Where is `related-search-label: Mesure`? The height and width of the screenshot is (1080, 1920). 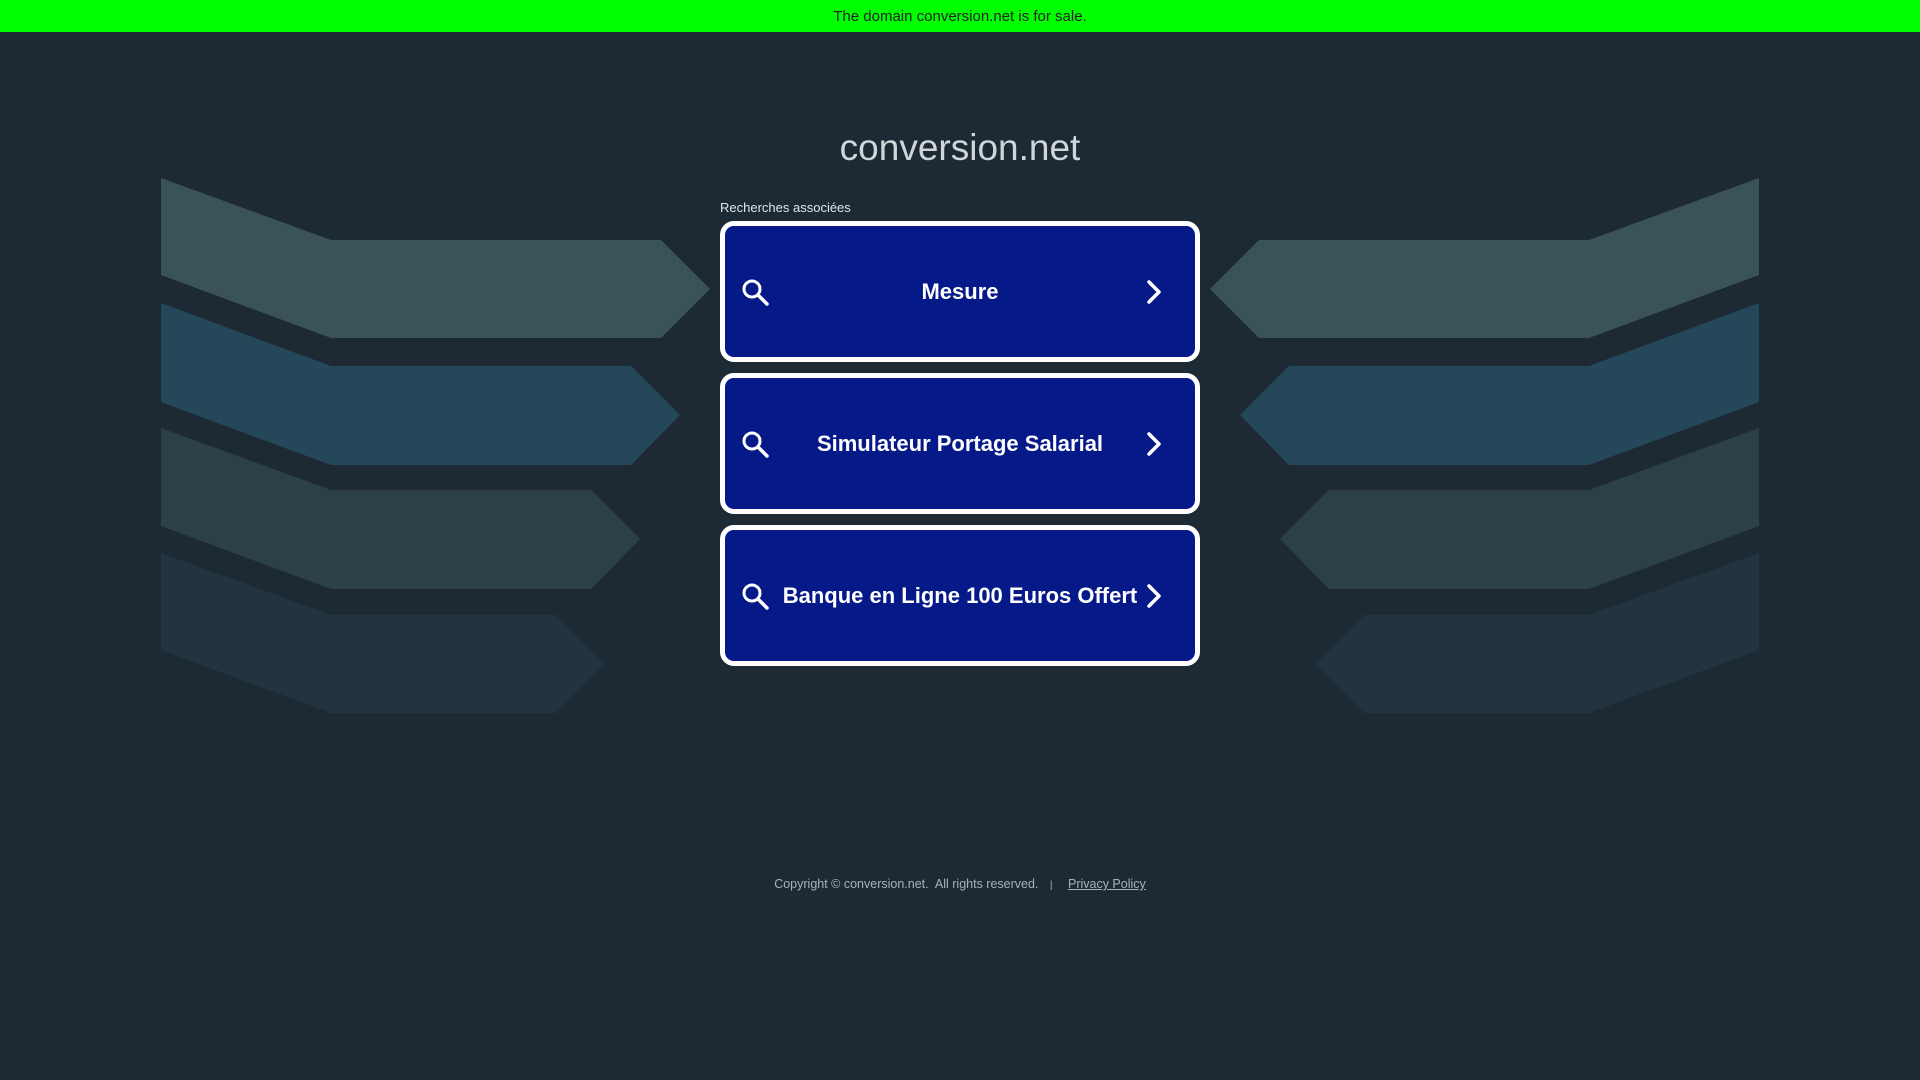
related-search-label: Mesure is located at coordinates (960, 291).